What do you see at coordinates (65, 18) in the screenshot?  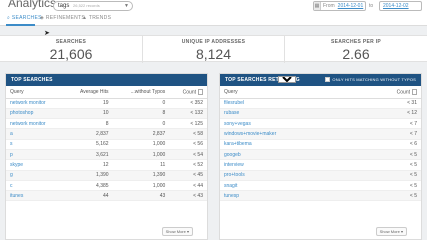 I see `tab-refinements-label: REFINEMENTS` at bounding box center [65, 18].